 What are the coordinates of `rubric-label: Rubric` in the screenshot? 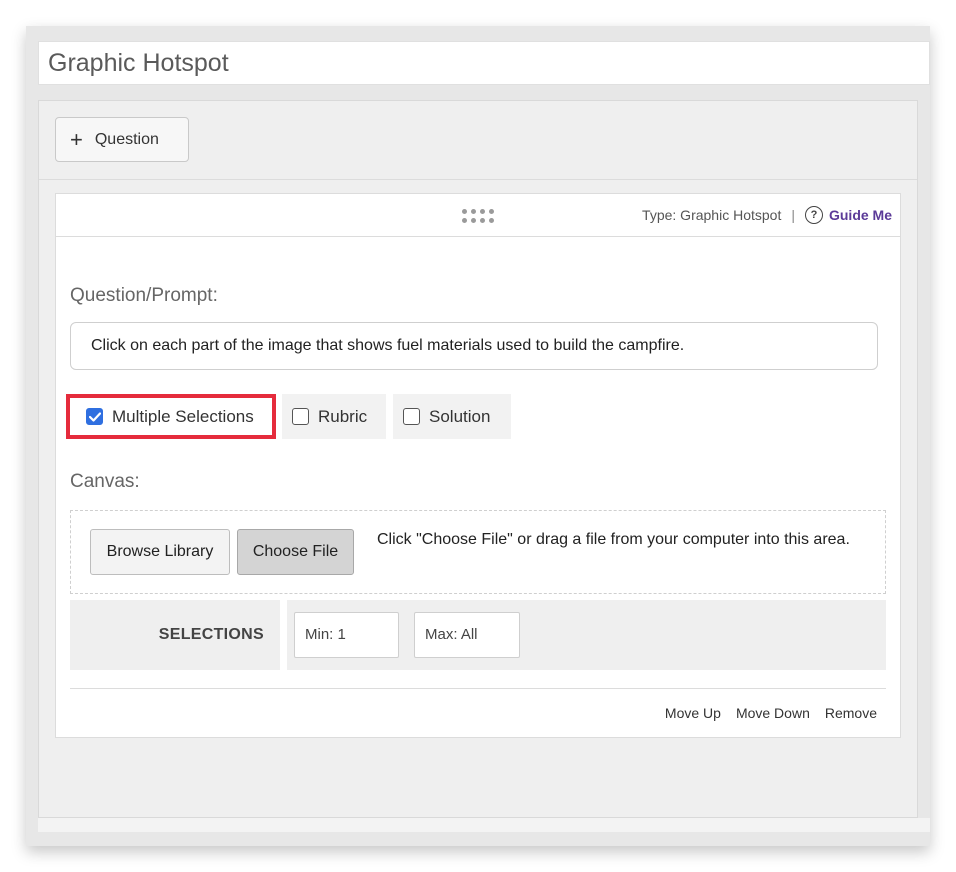 It's located at (343, 416).